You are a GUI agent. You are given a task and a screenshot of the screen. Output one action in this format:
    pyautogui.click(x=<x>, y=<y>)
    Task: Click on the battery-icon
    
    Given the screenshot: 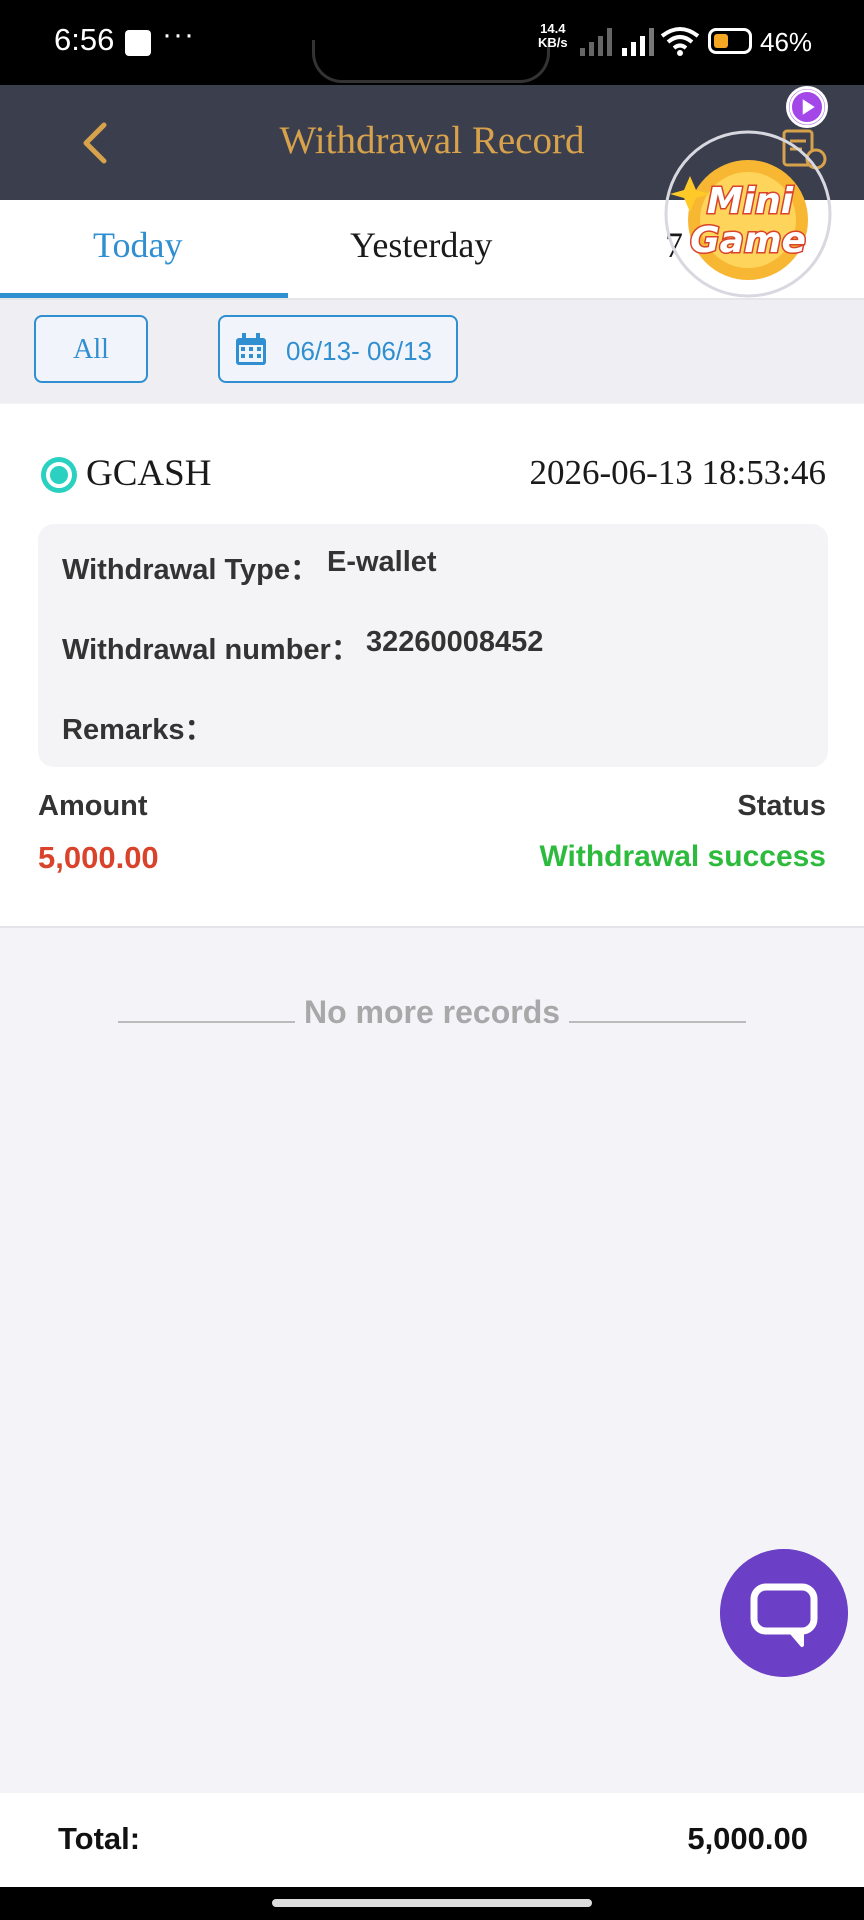 What is the action you would take?
    pyautogui.click(x=730, y=41)
    